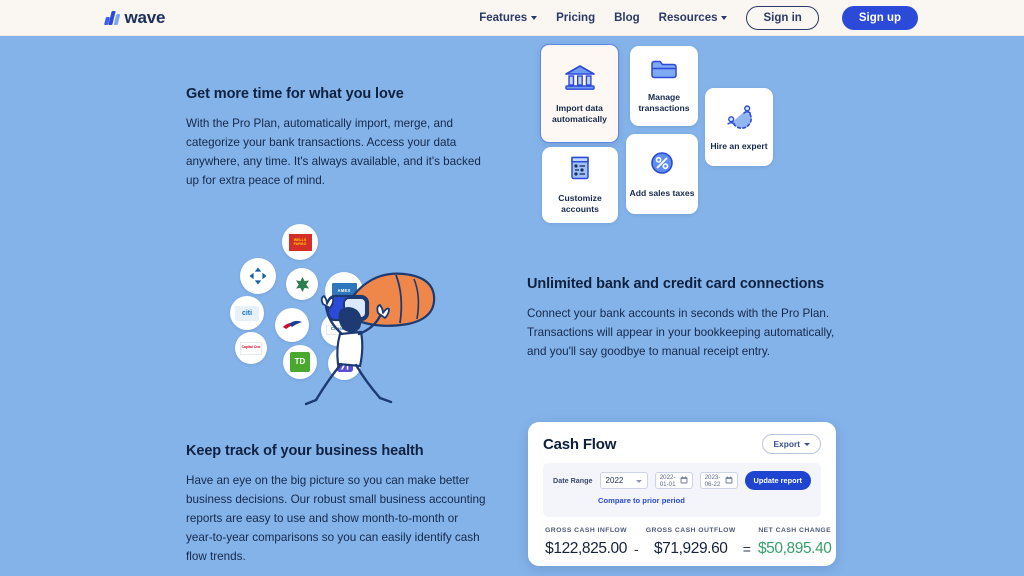 The width and height of the screenshot is (1024, 576). What do you see at coordinates (664, 71) in the screenshot?
I see `folder-icon` at bounding box center [664, 71].